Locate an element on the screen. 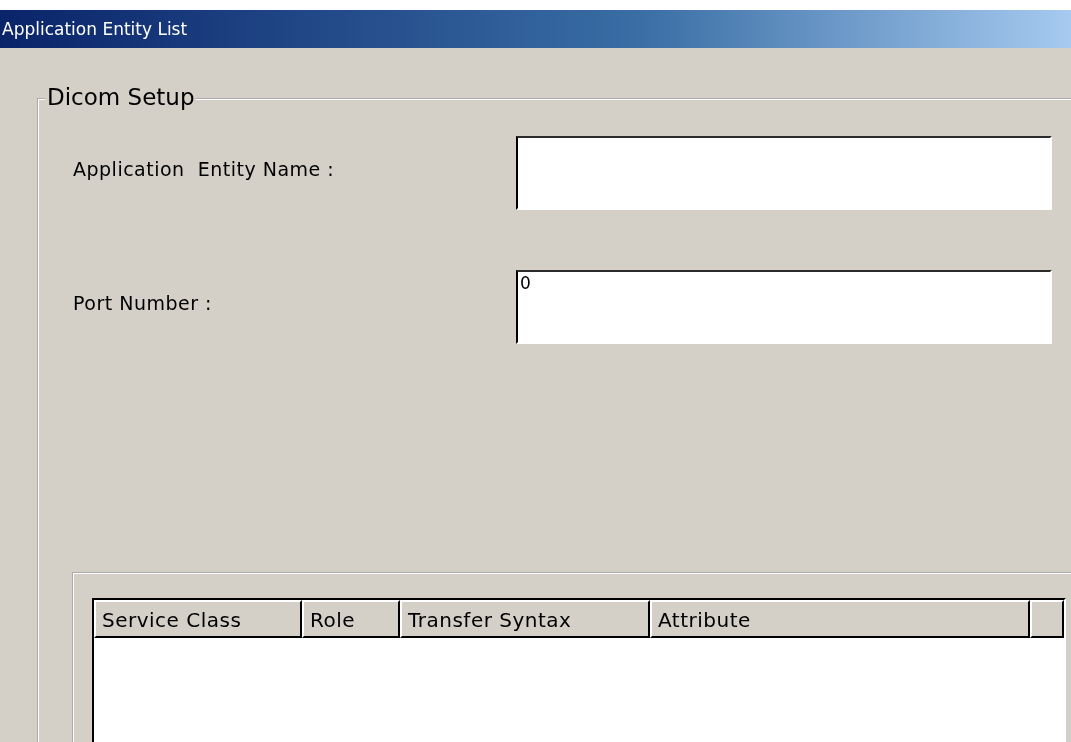 Image resolution: width=1071 pixels, height=742 pixels. column-header: Transfer Syntax is located at coordinates (525, 619).